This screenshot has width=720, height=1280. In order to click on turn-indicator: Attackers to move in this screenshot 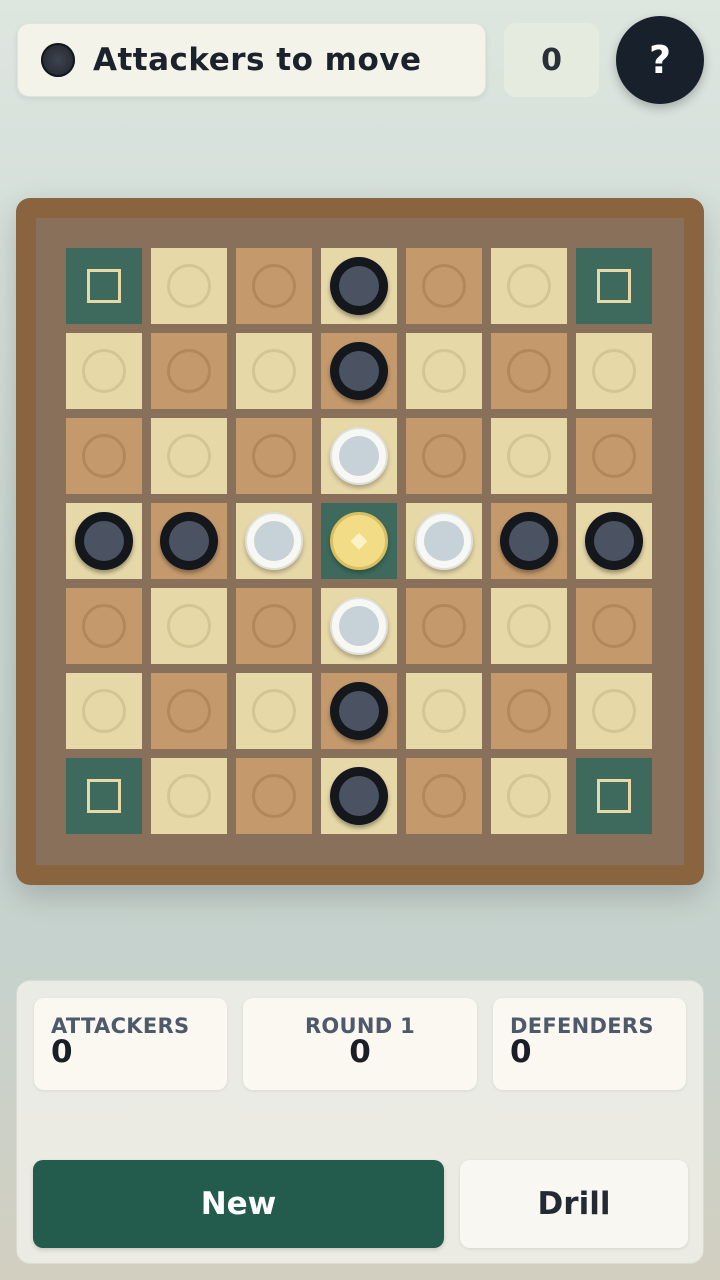, I will do `click(251, 60)`.